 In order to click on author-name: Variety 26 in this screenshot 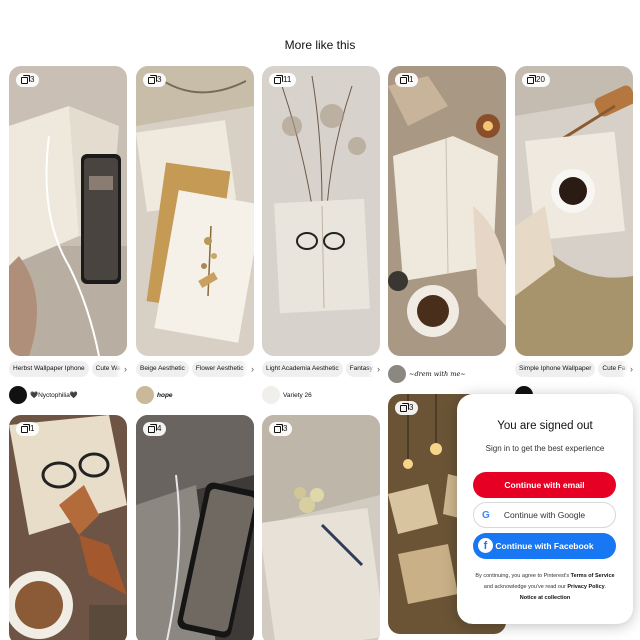, I will do `click(297, 395)`.